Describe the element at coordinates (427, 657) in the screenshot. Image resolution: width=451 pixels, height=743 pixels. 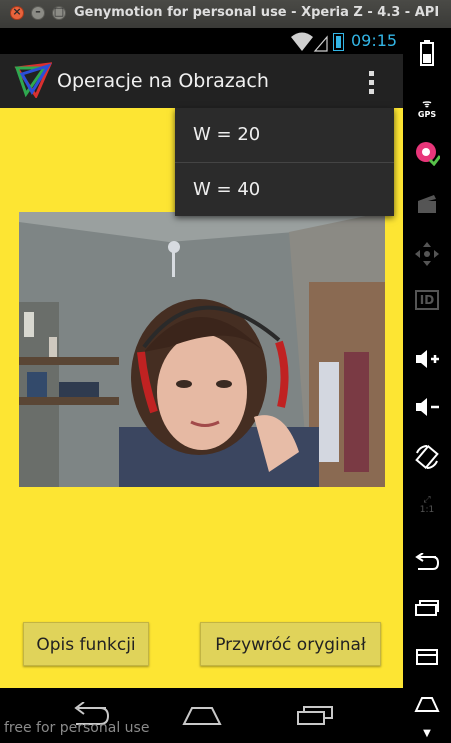
I see `sidebar-menu-icon` at that location.